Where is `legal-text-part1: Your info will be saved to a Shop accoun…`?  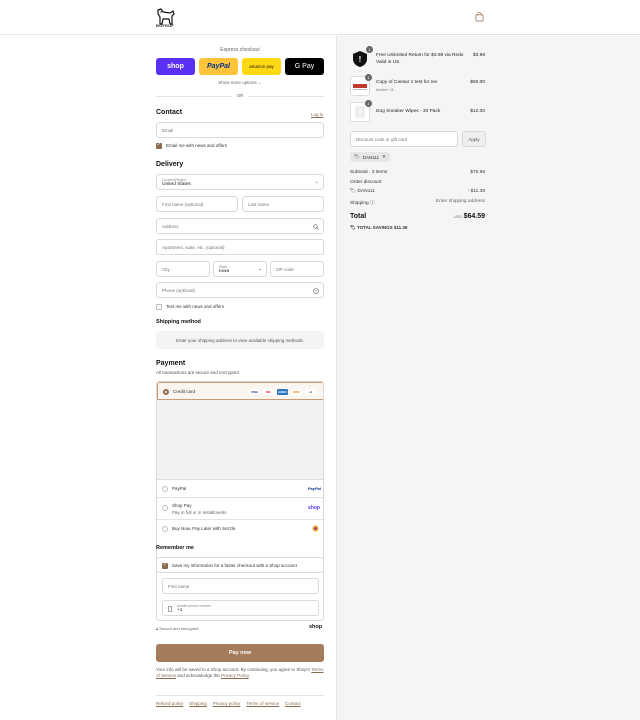
legal-text-part1: Your info will be saved to a Shop accoun… is located at coordinates (234, 669).